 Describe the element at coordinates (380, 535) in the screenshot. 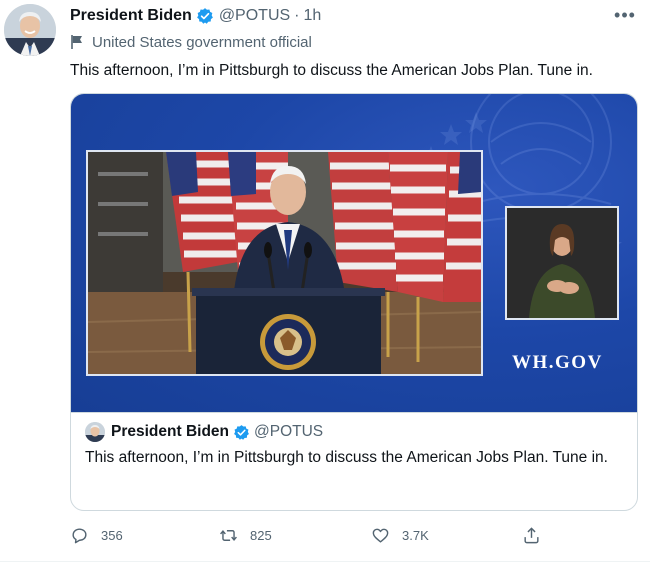

I see `like-icon` at that location.